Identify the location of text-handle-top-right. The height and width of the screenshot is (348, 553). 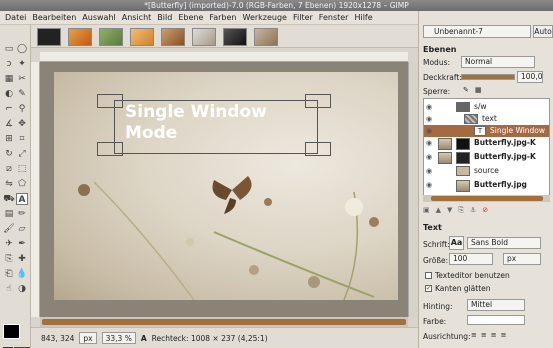
(318, 101).